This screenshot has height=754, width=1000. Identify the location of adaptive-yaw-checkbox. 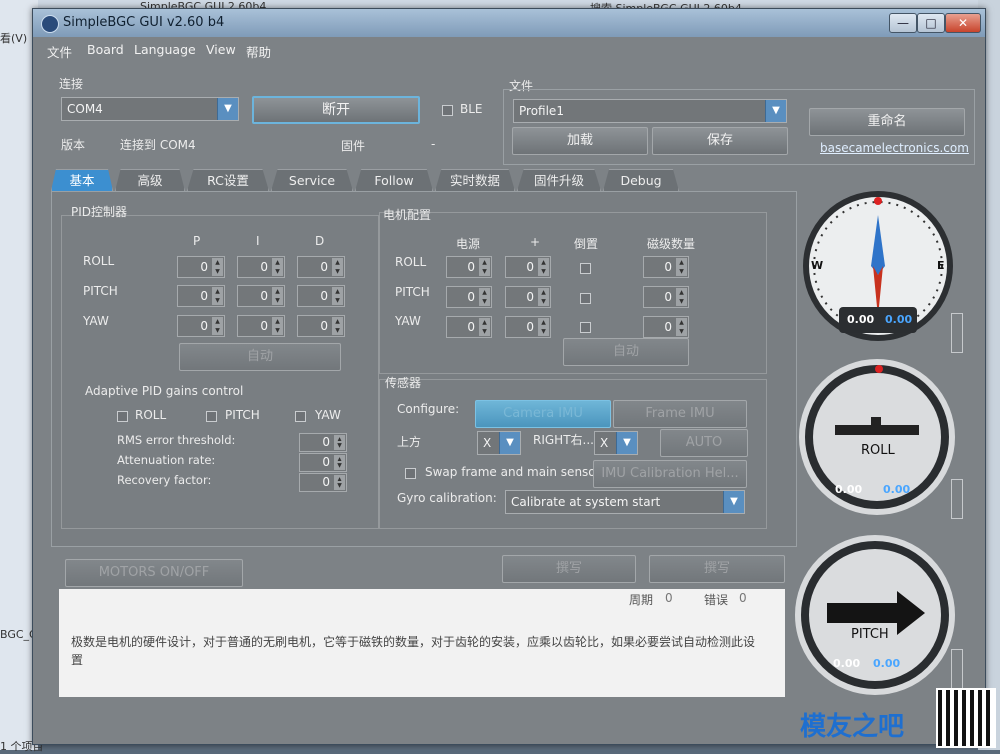
(300, 416).